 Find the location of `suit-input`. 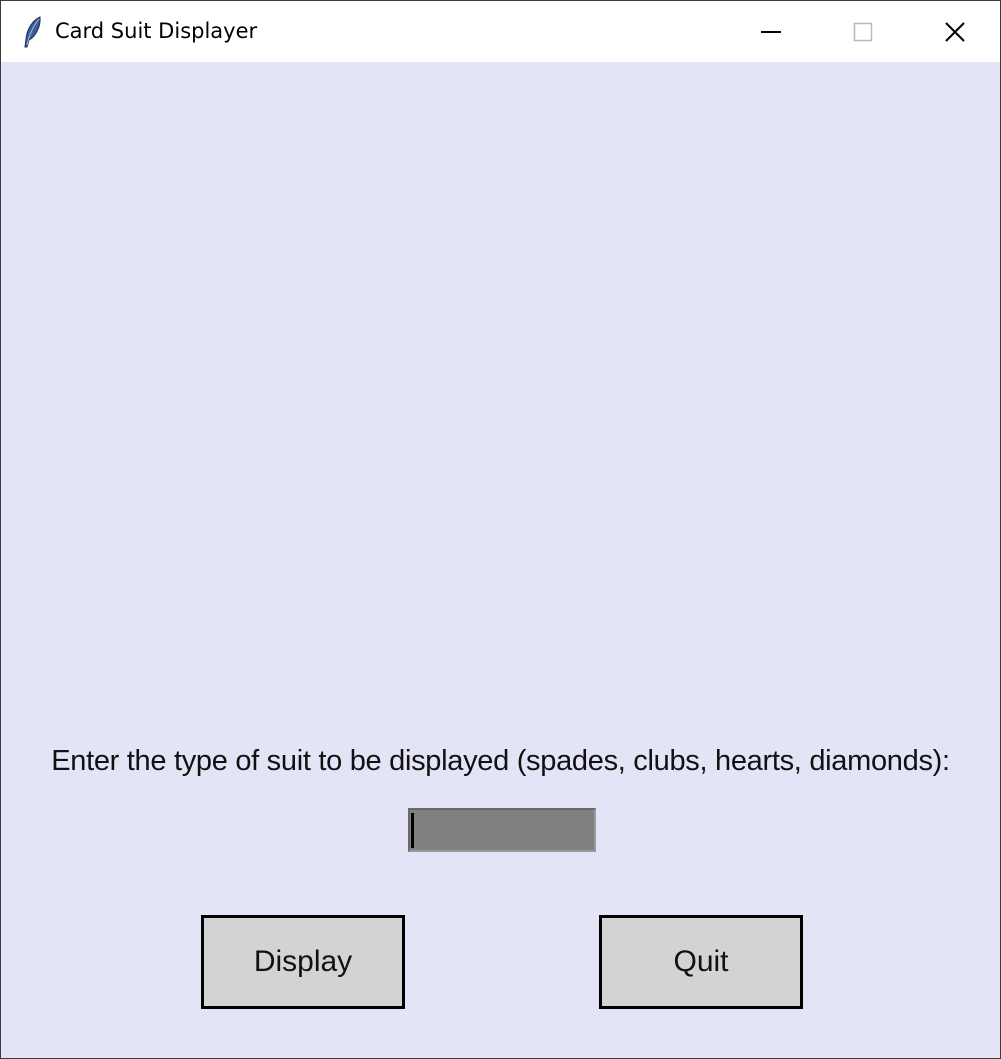

suit-input is located at coordinates (502, 830).